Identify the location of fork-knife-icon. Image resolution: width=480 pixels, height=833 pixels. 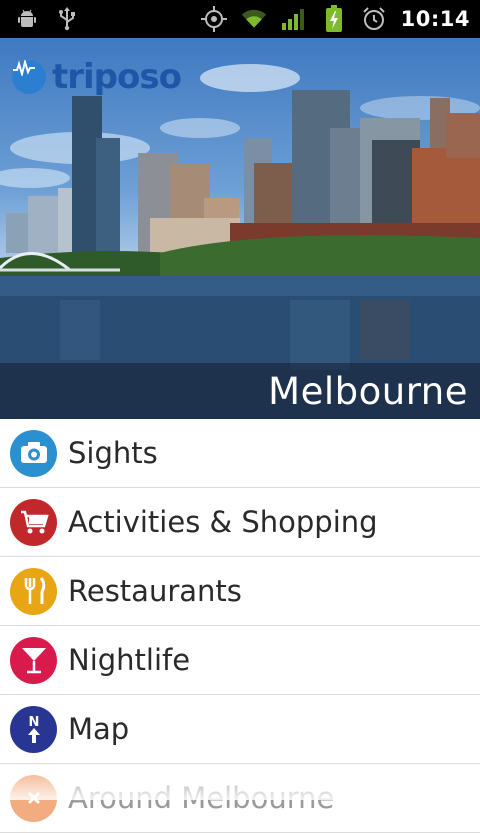
(33, 591).